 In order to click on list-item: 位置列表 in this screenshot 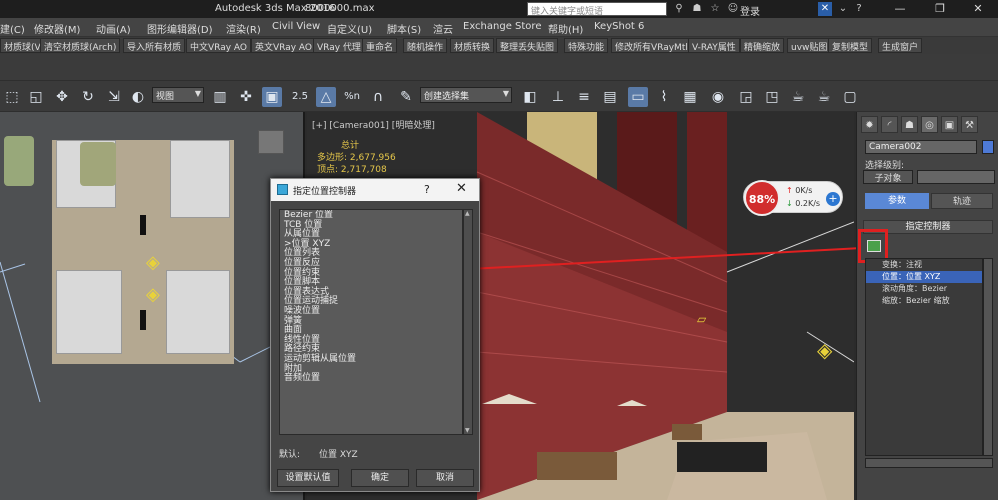, I will do `click(371, 253)`.